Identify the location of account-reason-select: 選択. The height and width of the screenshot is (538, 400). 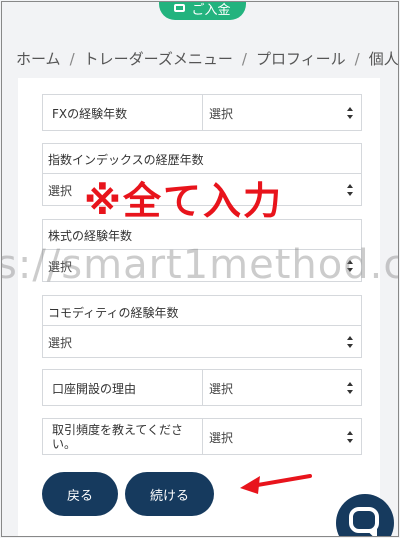
(282, 387).